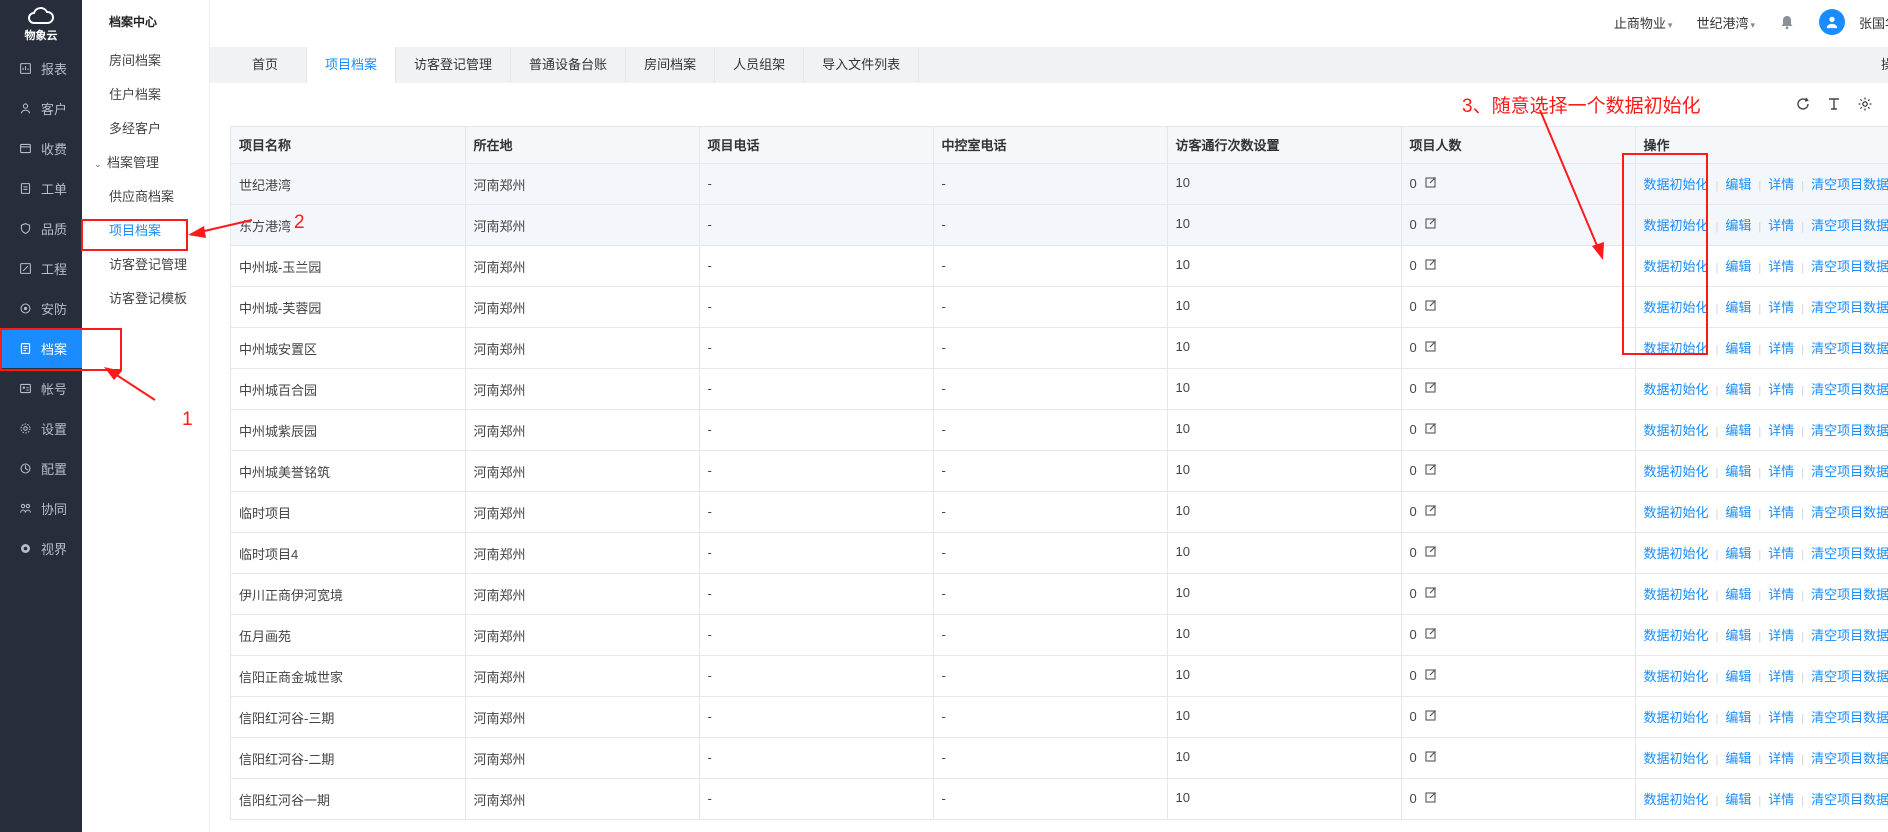 This screenshot has height=832, width=1888. I want to click on table-row: 信阳红河谷一期 河南郑州 - -10 0 数据初始化 | 编辑 | 详情 | 清空项目数据, so click(1059, 799).